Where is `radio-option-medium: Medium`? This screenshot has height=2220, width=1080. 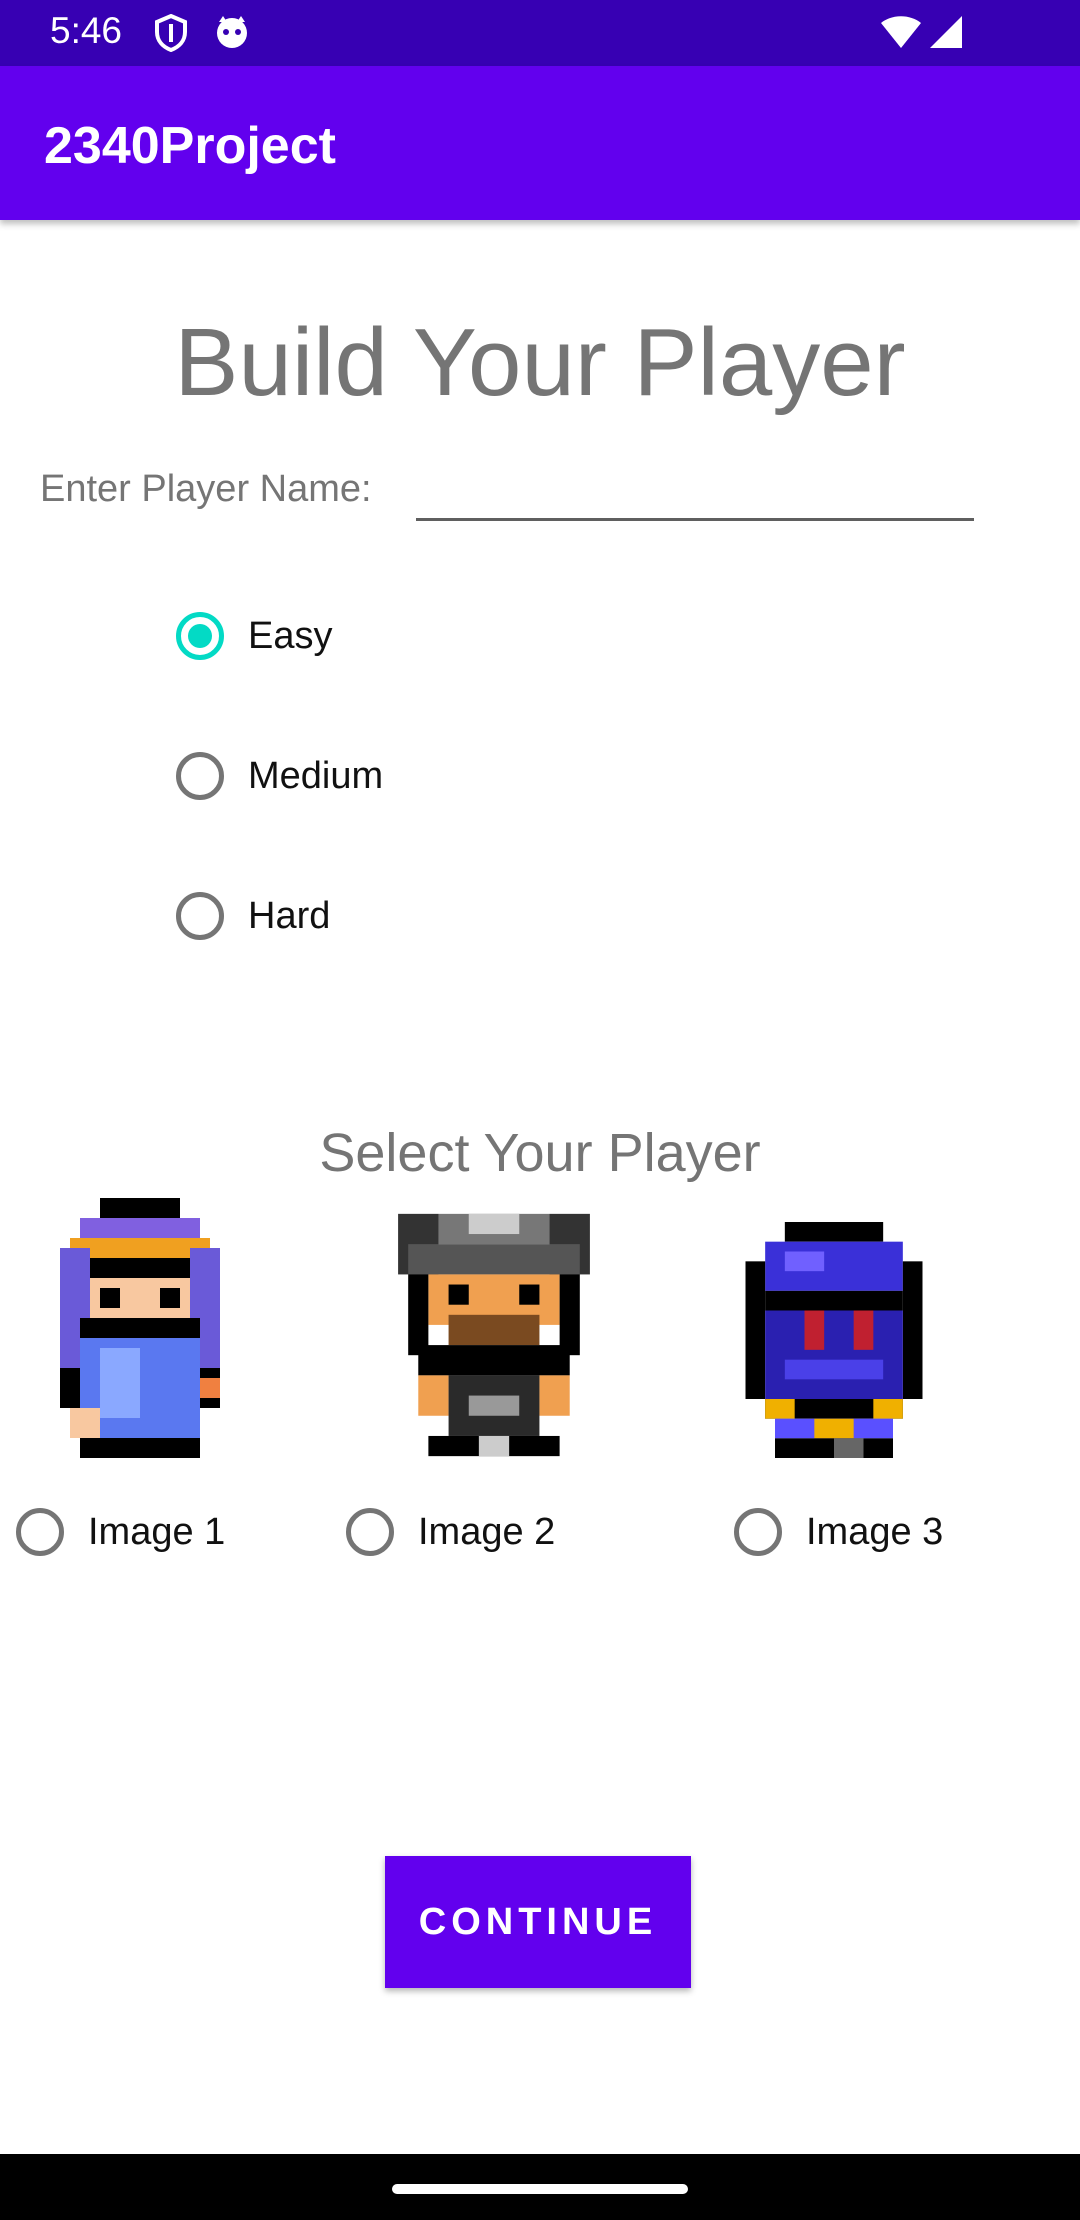 radio-option-medium: Medium is located at coordinates (279, 776).